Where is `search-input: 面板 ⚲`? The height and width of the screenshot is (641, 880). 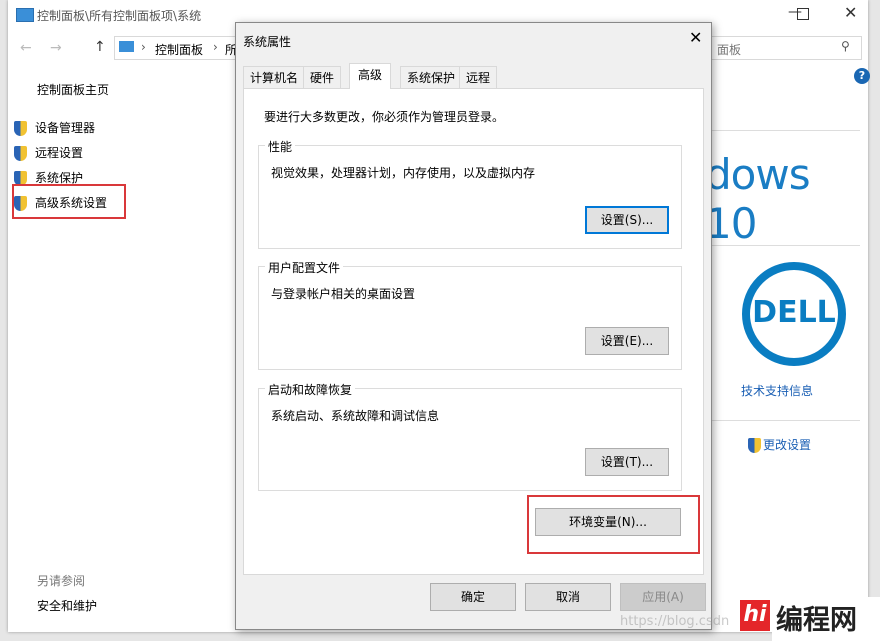
search-input: 面板 ⚲ is located at coordinates (785, 48).